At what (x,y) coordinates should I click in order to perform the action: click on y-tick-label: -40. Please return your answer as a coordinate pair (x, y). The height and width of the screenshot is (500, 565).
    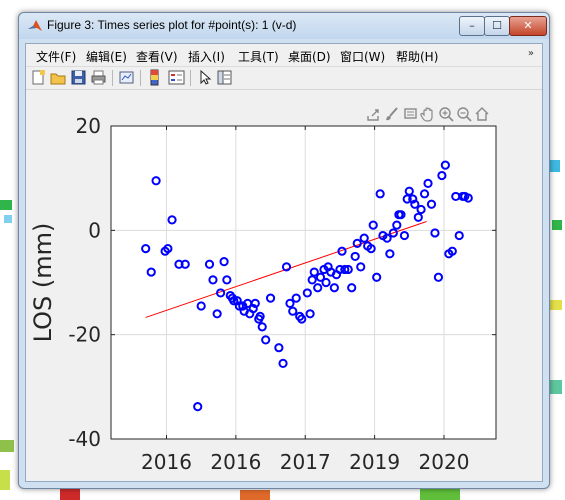
    Looking at the image, I should click on (84, 439).